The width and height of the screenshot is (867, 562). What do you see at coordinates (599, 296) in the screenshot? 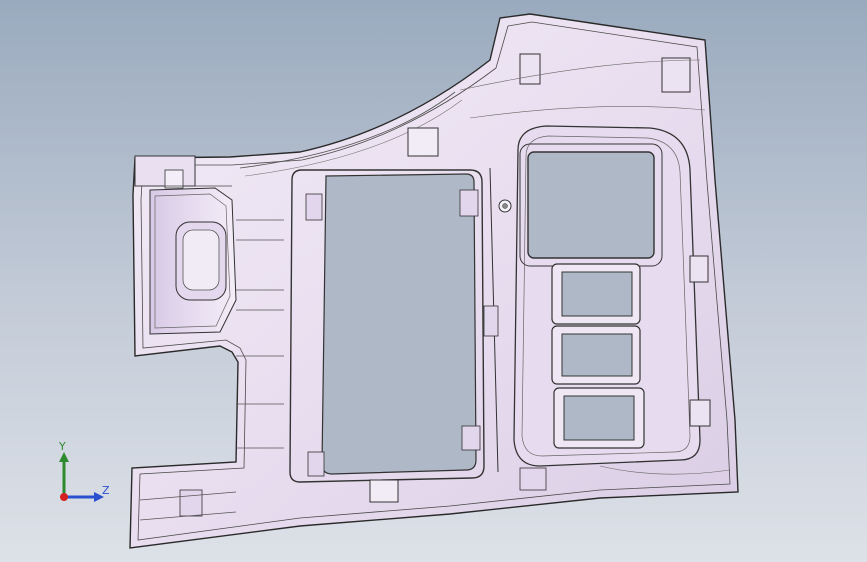
I see `switch-bezel` at bounding box center [599, 296].